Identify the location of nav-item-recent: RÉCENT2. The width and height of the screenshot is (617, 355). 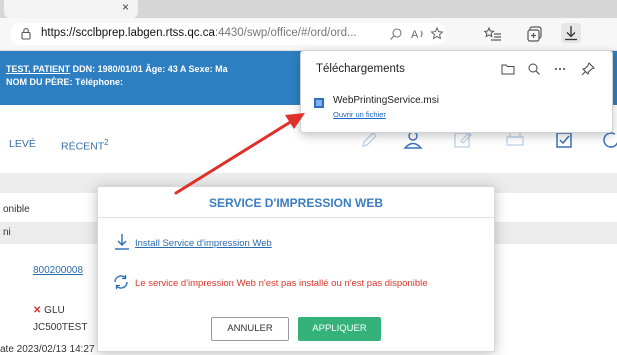
(85, 145).